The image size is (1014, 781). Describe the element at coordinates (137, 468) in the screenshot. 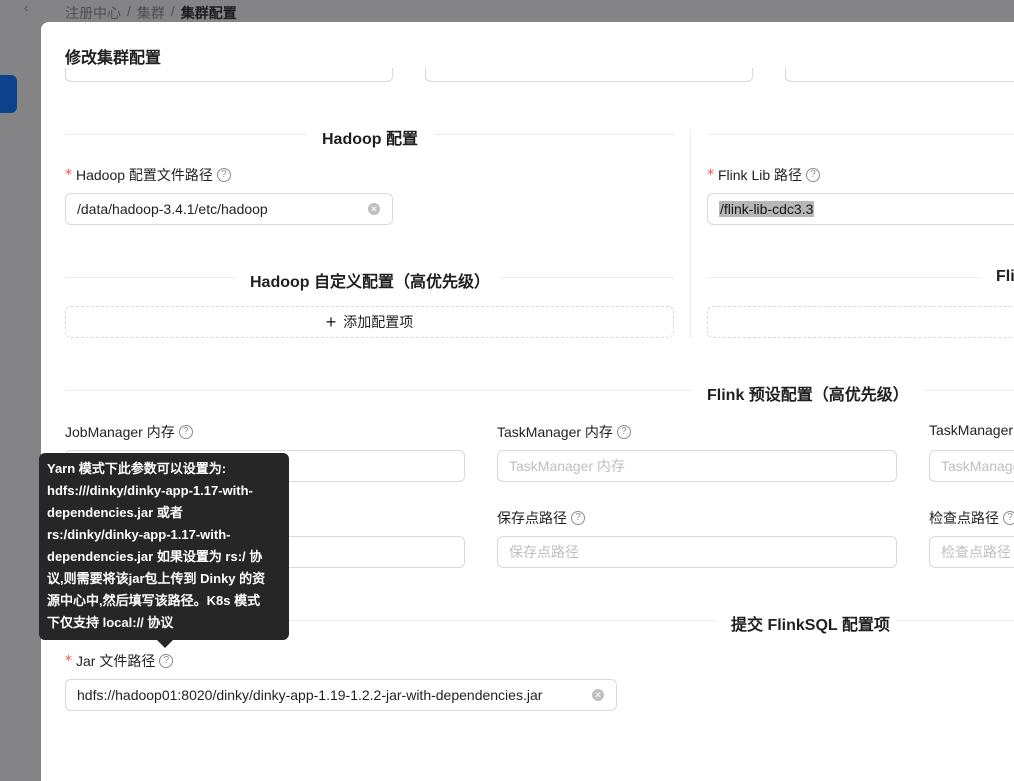

I see `tooltip-line: Yarn 模式下此参数可以设置为:` at that location.